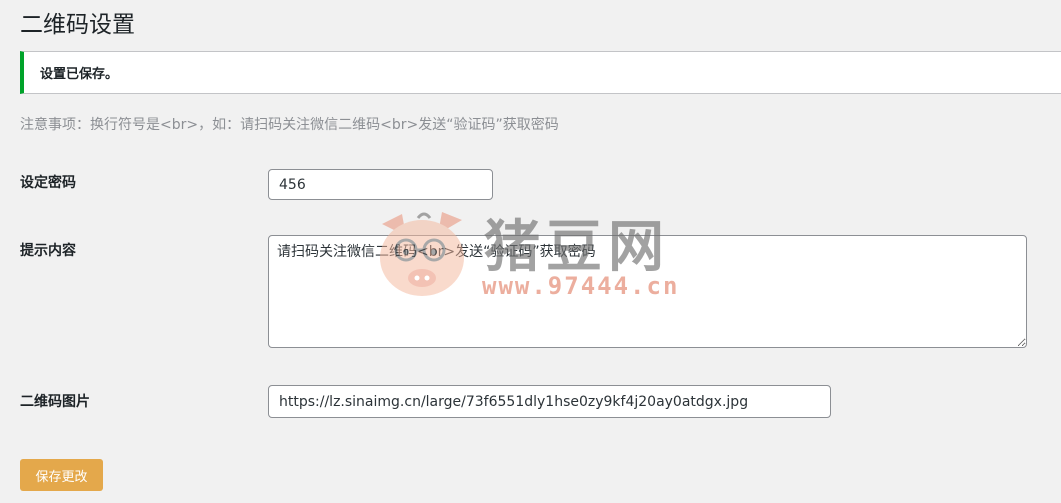 The height and width of the screenshot is (503, 1061). Describe the element at coordinates (549, 401) in the screenshot. I see `qr-image-url-input` at that location.